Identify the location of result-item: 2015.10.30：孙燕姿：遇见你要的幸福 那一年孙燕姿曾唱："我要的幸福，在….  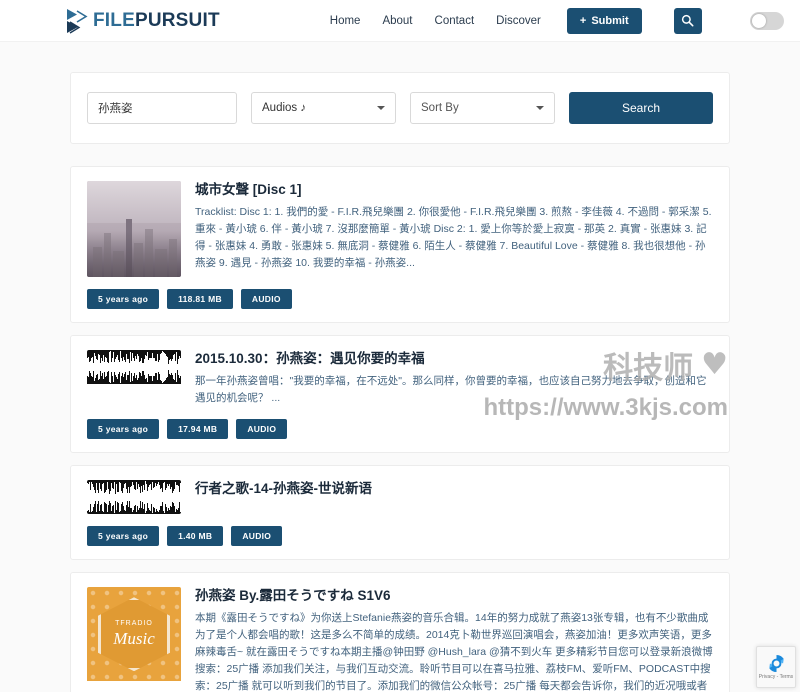
(400, 394).